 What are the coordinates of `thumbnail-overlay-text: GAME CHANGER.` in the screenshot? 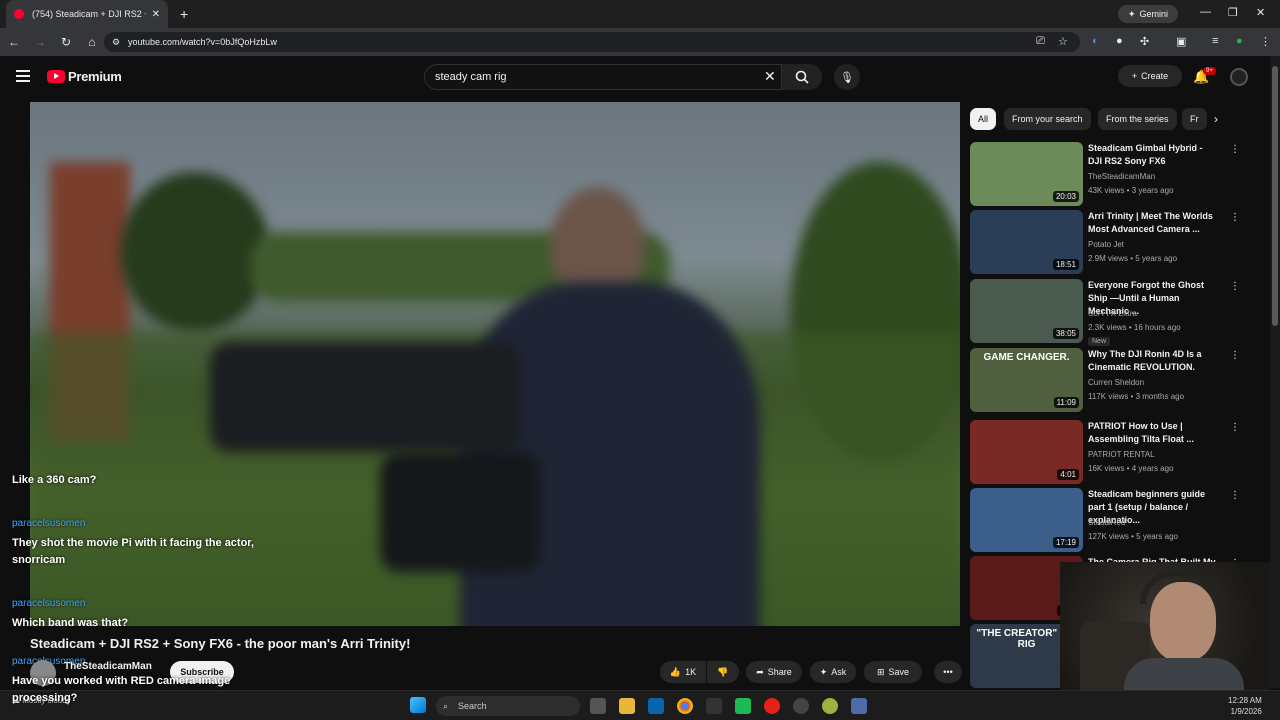 It's located at (1026, 357).